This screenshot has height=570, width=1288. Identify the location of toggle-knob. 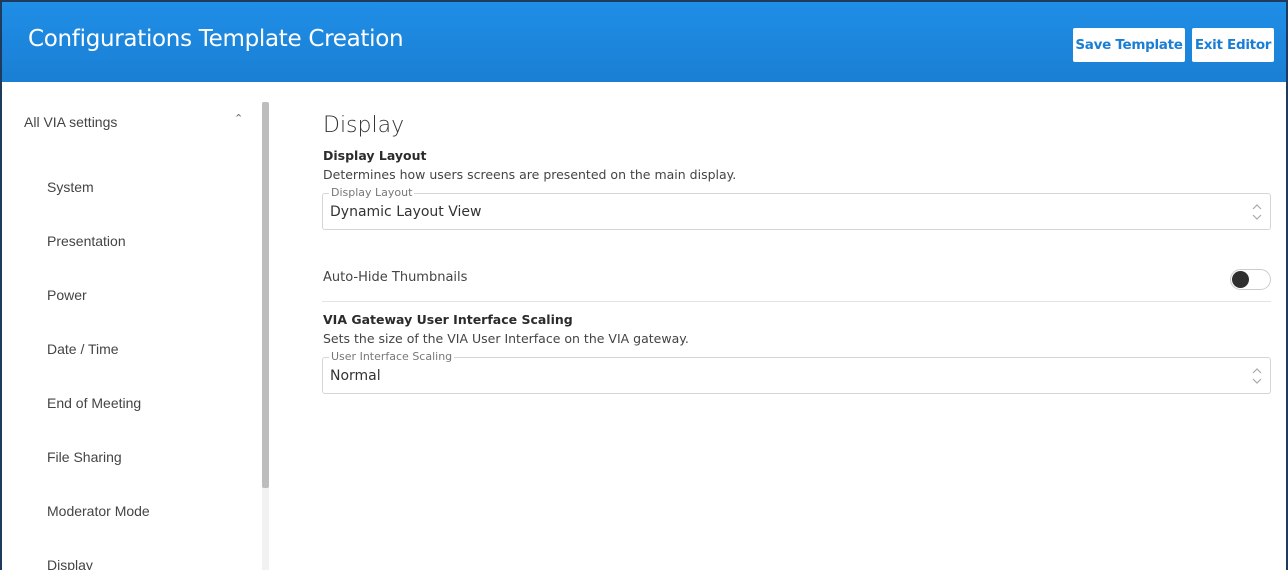
(1240, 279).